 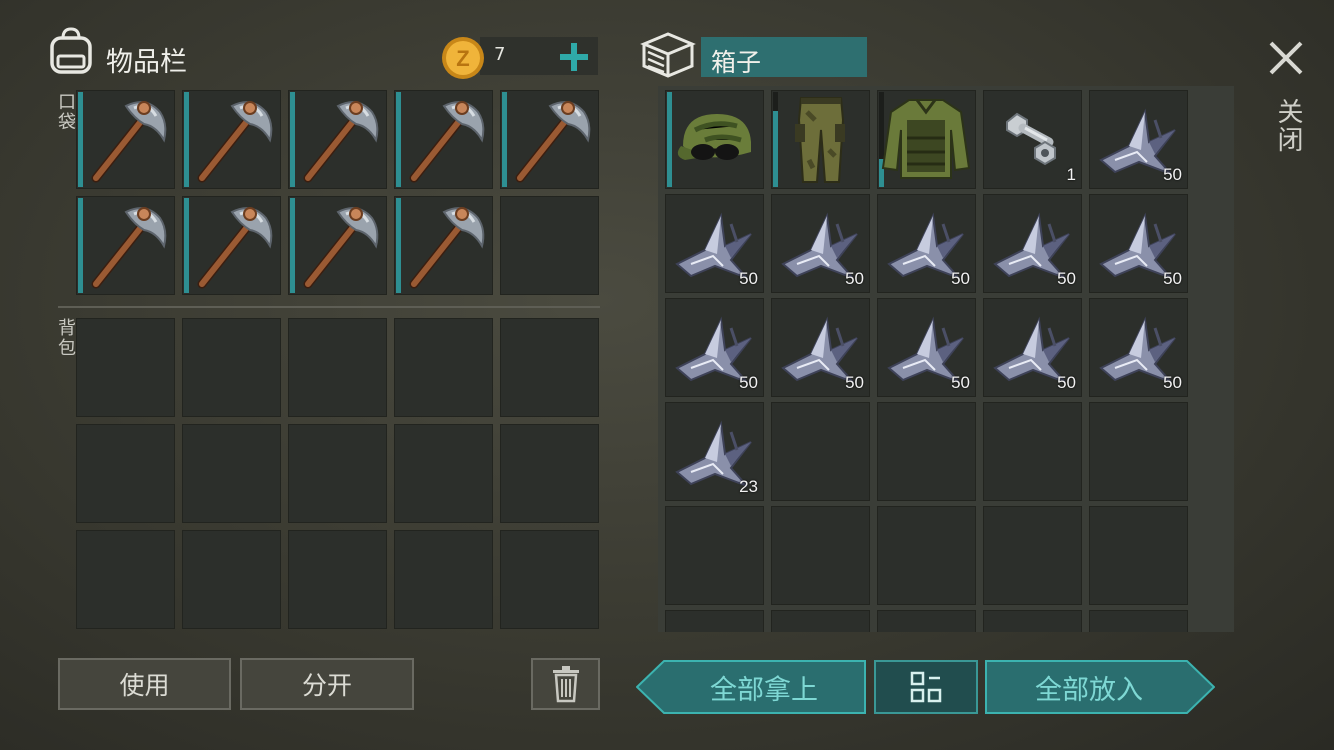 I want to click on take-all-button: 全部拿上, so click(x=751, y=687).